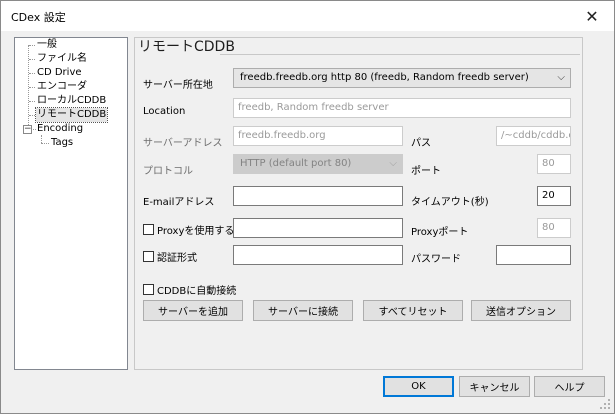 The image size is (615, 414). I want to click on protocol-label: プロトコル, so click(168, 171).